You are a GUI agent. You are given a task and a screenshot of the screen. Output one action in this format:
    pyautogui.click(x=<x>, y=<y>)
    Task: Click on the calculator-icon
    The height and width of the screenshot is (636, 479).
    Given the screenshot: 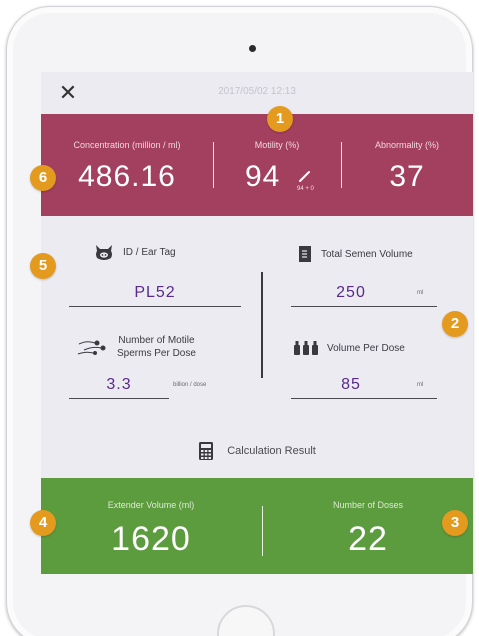 What is the action you would take?
    pyautogui.click(x=206, y=451)
    